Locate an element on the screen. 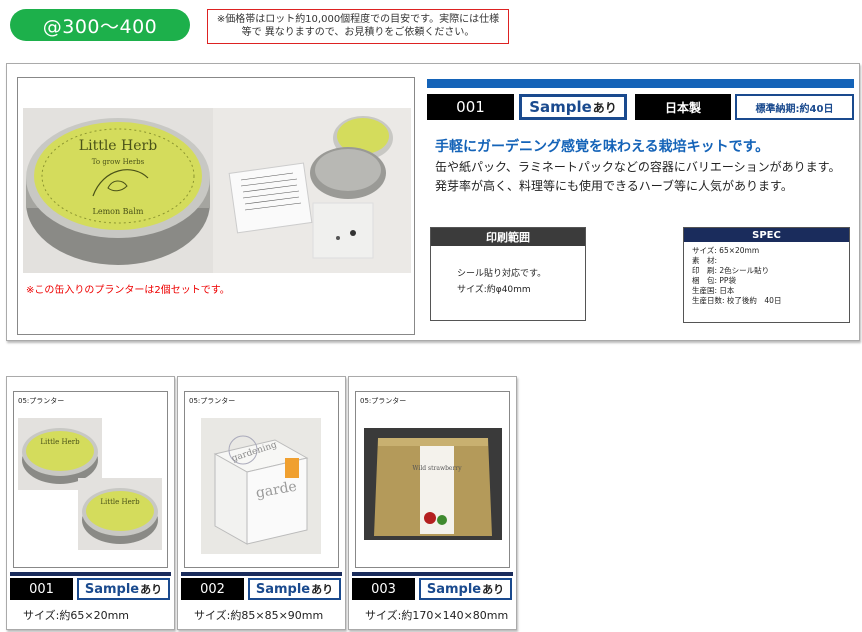  price-range-badge: @300〜400 is located at coordinates (100, 25).